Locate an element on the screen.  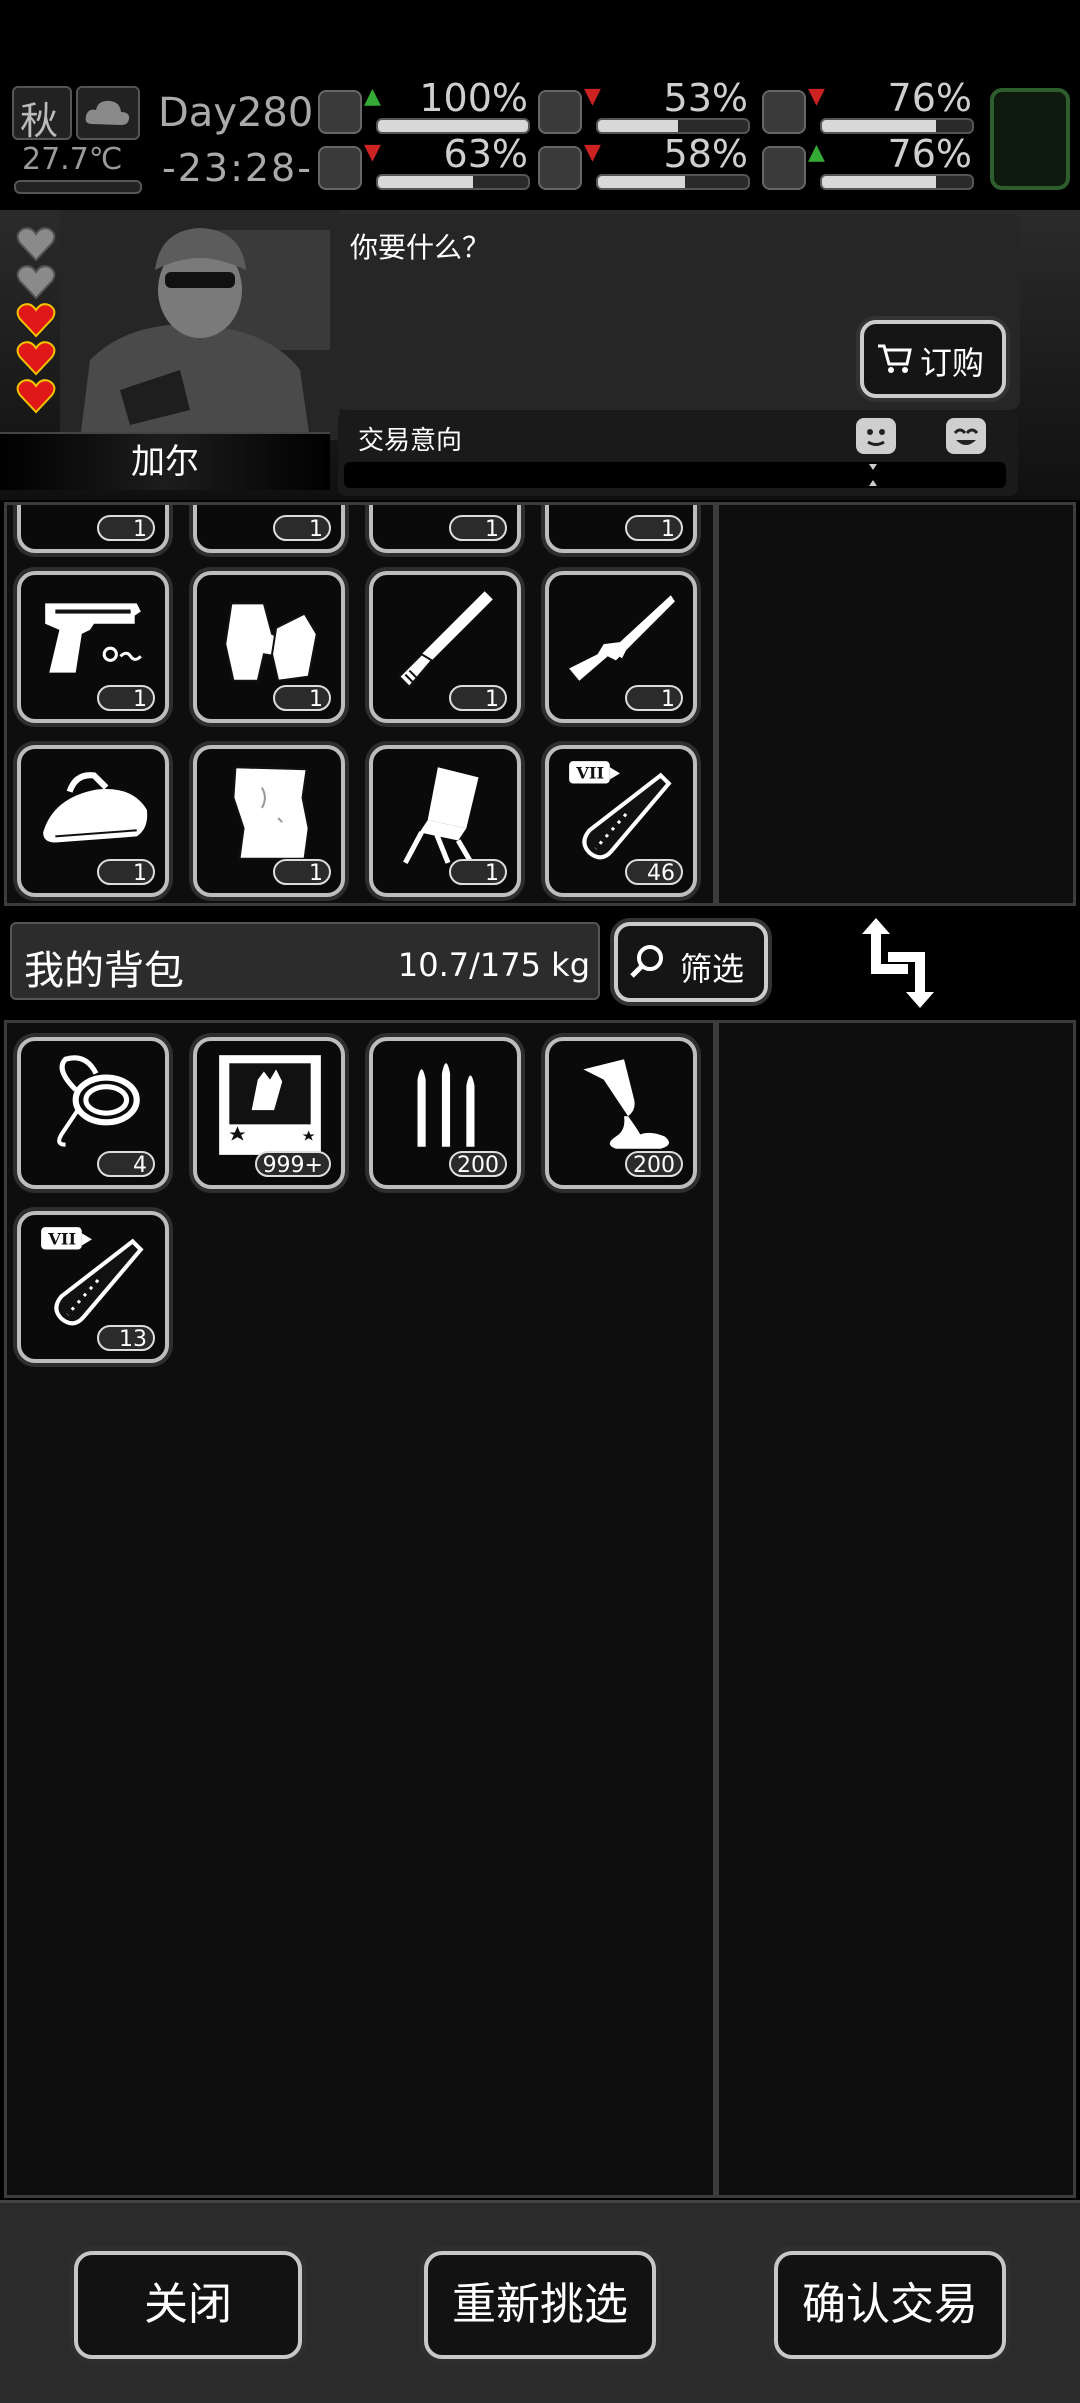
order-button: 订购 is located at coordinates (933, 359).